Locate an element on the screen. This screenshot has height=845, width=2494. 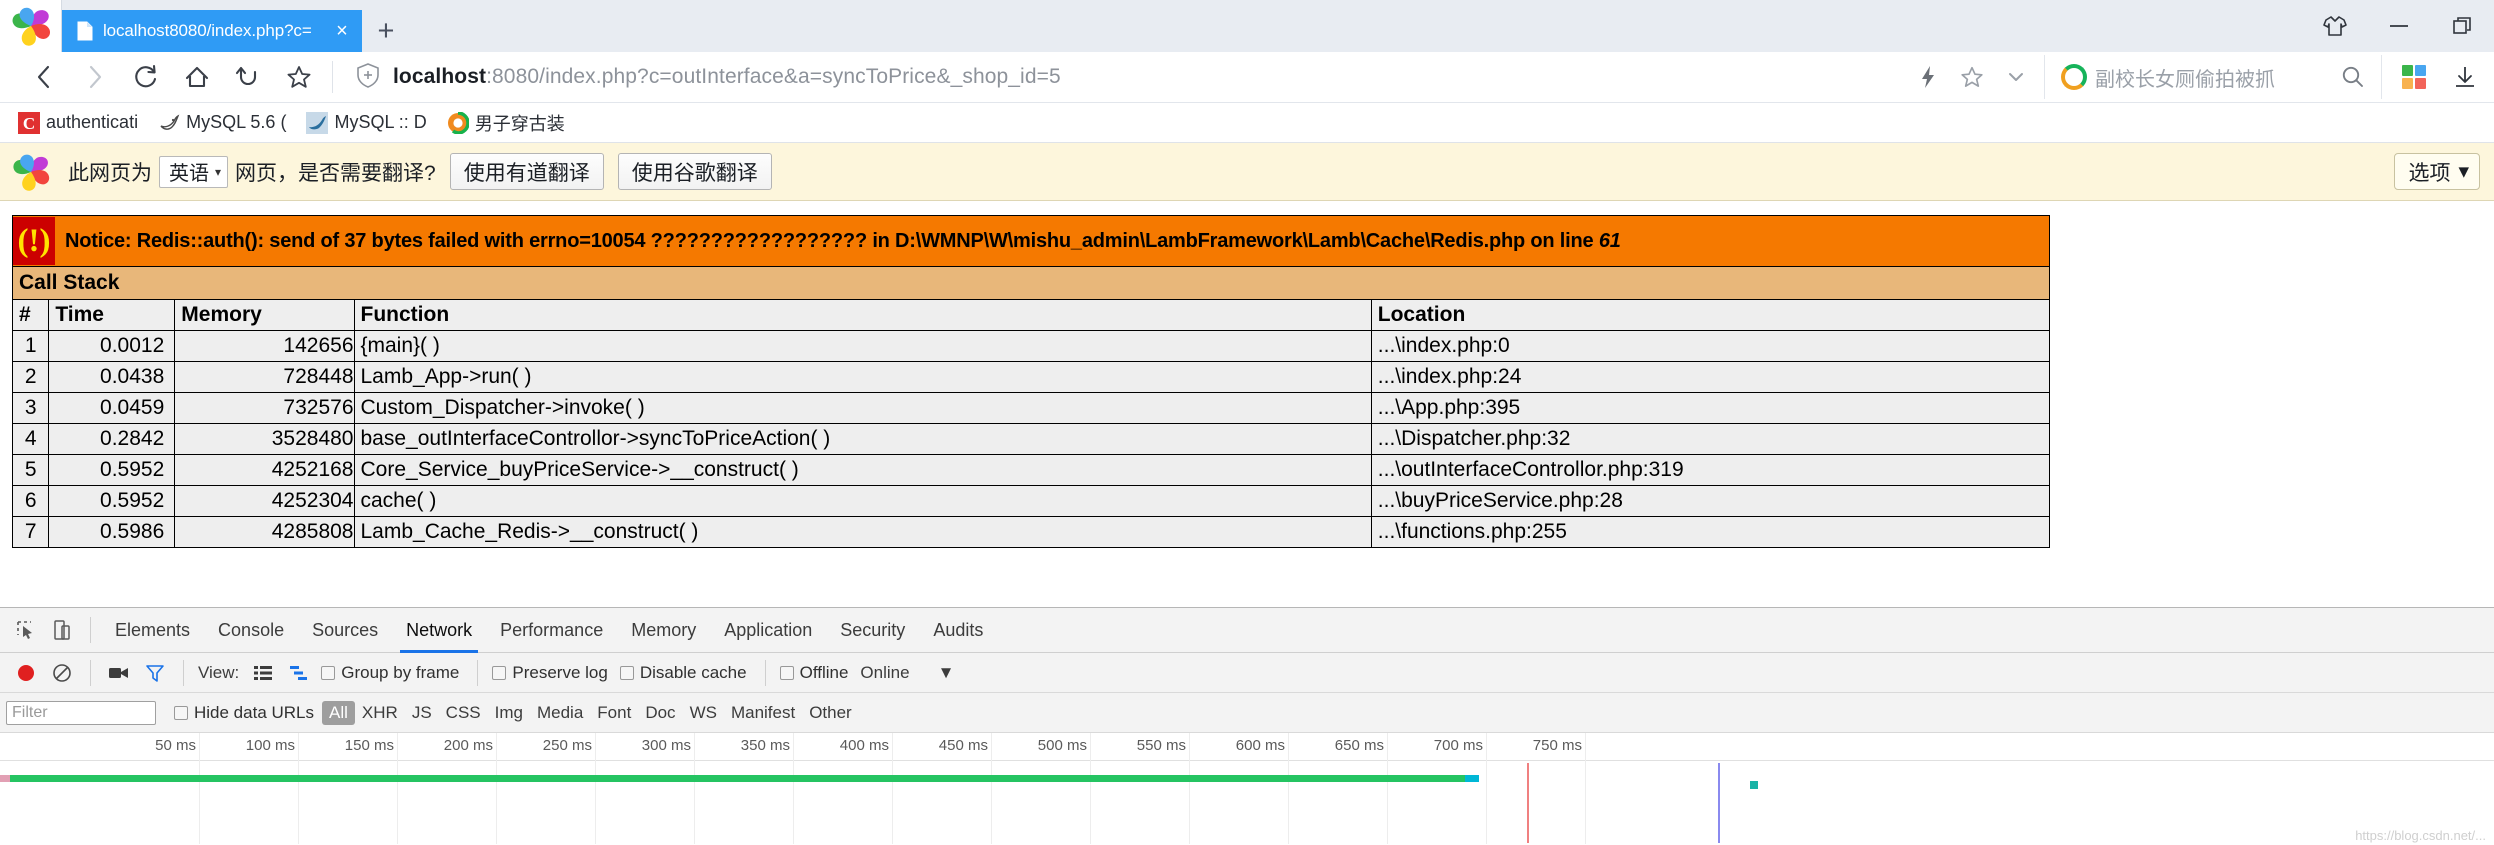
translate-language-select: 英语 ▾ is located at coordinates (194, 171).